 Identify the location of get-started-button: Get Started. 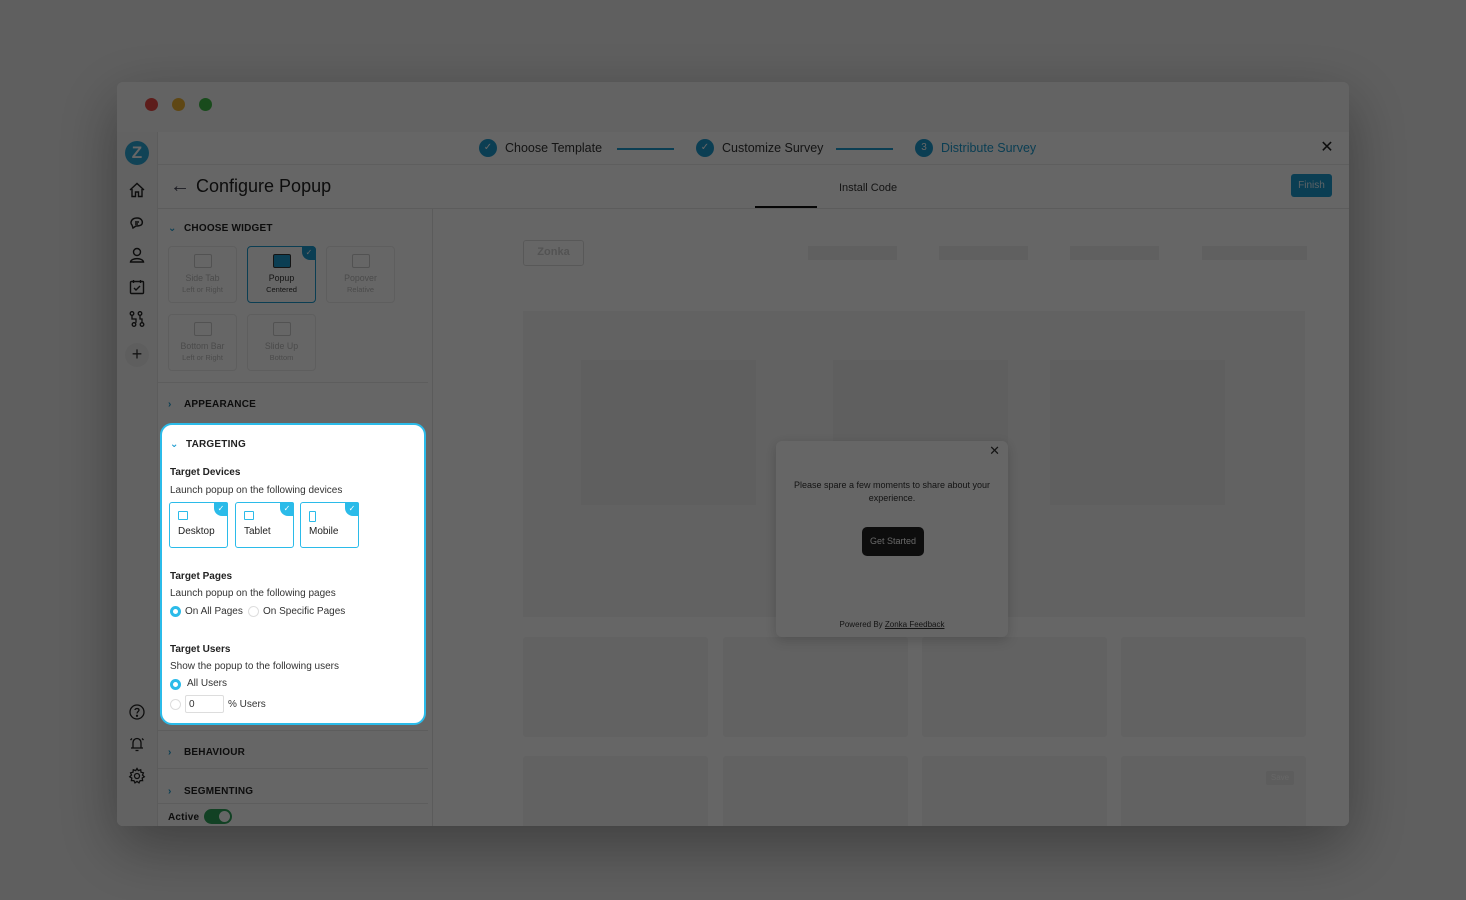
(893, 541).